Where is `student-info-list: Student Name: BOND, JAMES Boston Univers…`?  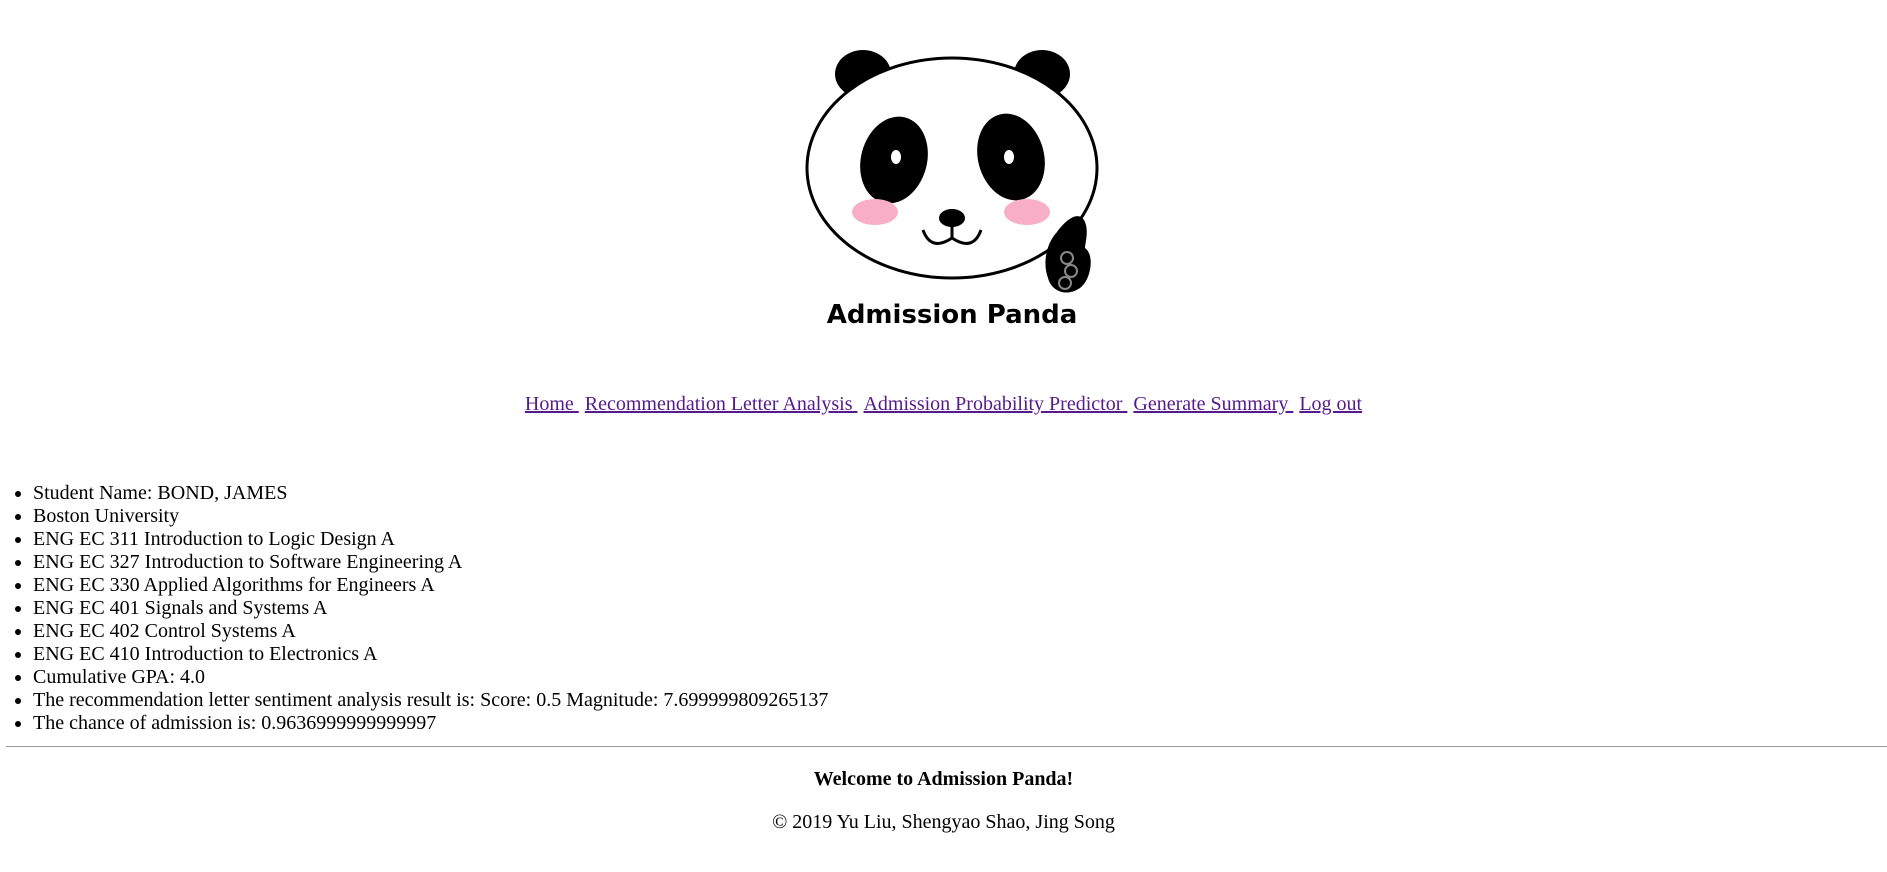
student-info-list: Student Name: BOND, JAMES Boston Univers… is located at coordinates (414, 608).